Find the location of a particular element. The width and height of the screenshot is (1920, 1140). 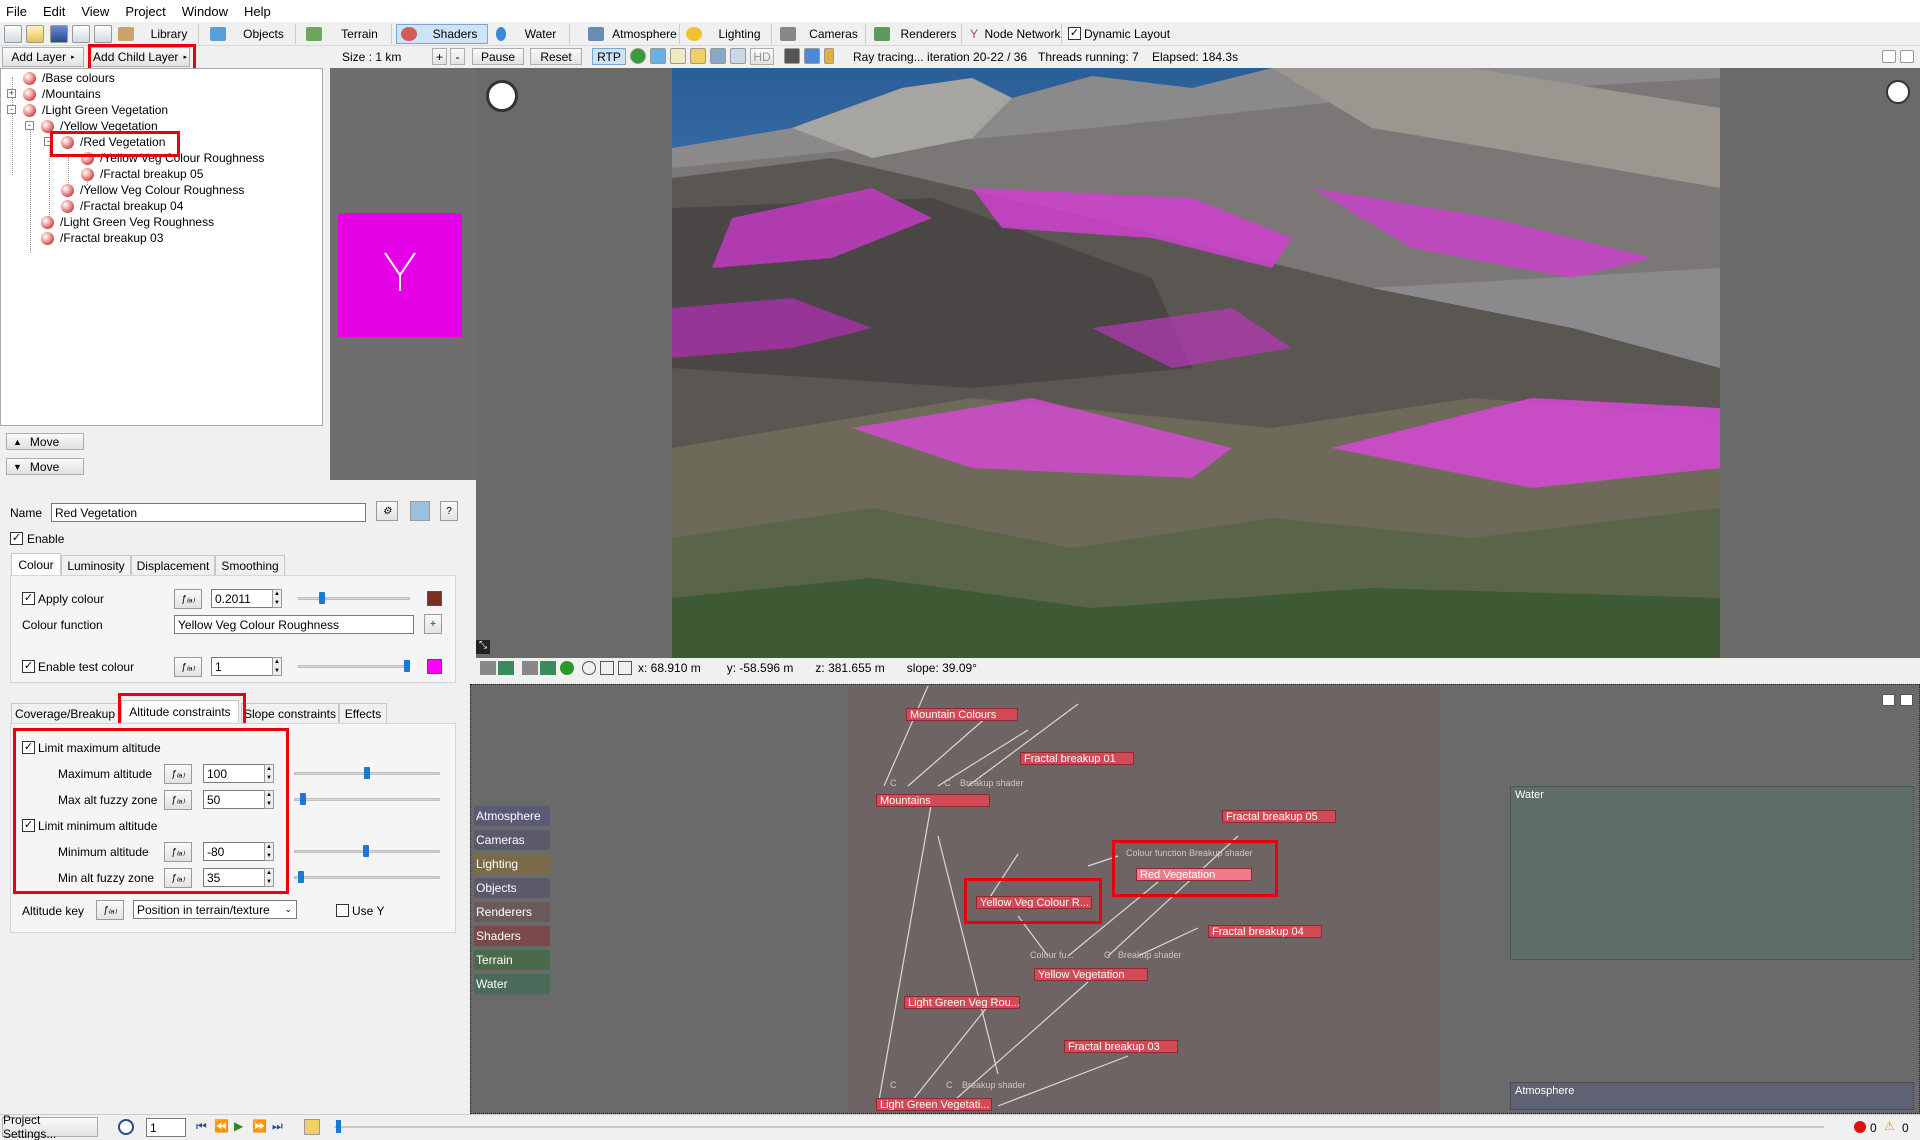

move-down-button: ▼ Move is located at coordinates (45, 466).